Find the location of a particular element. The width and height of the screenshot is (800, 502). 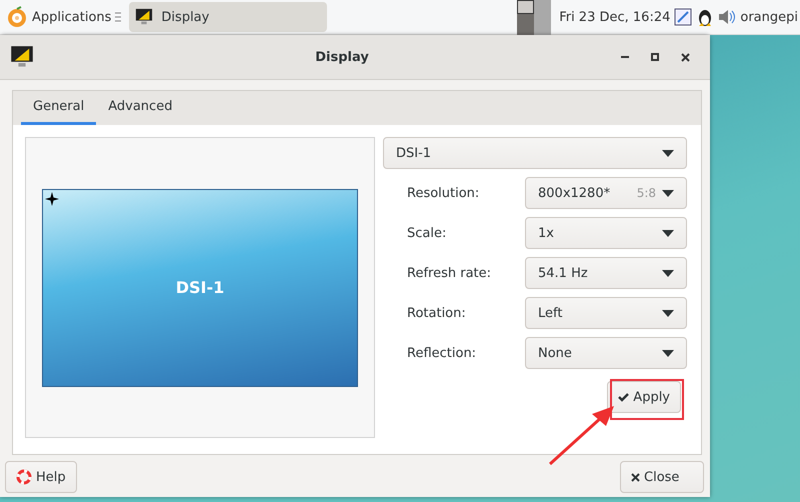

menu-icon is located at coordinates (118, 17).